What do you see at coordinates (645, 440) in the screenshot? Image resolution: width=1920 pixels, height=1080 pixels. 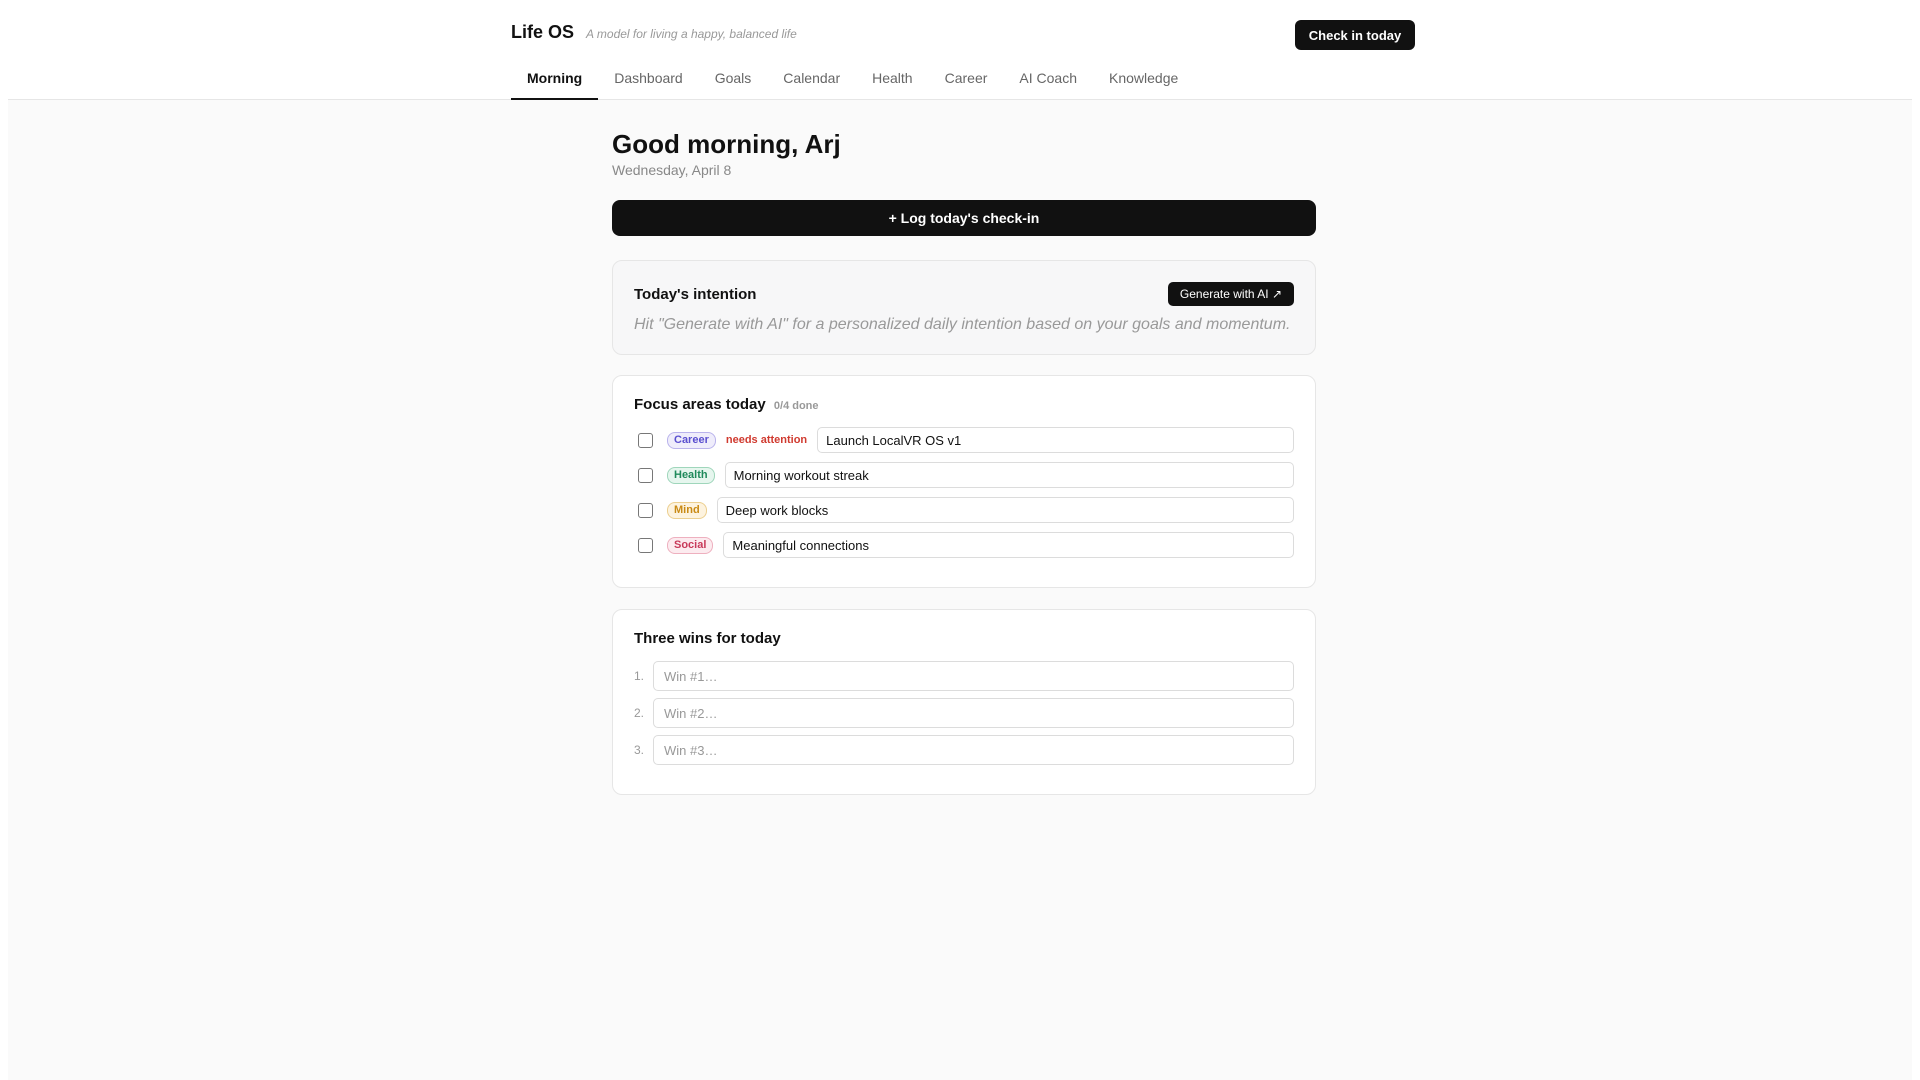 I see `focus-checkbox-career` at bounding box center [645, 440].